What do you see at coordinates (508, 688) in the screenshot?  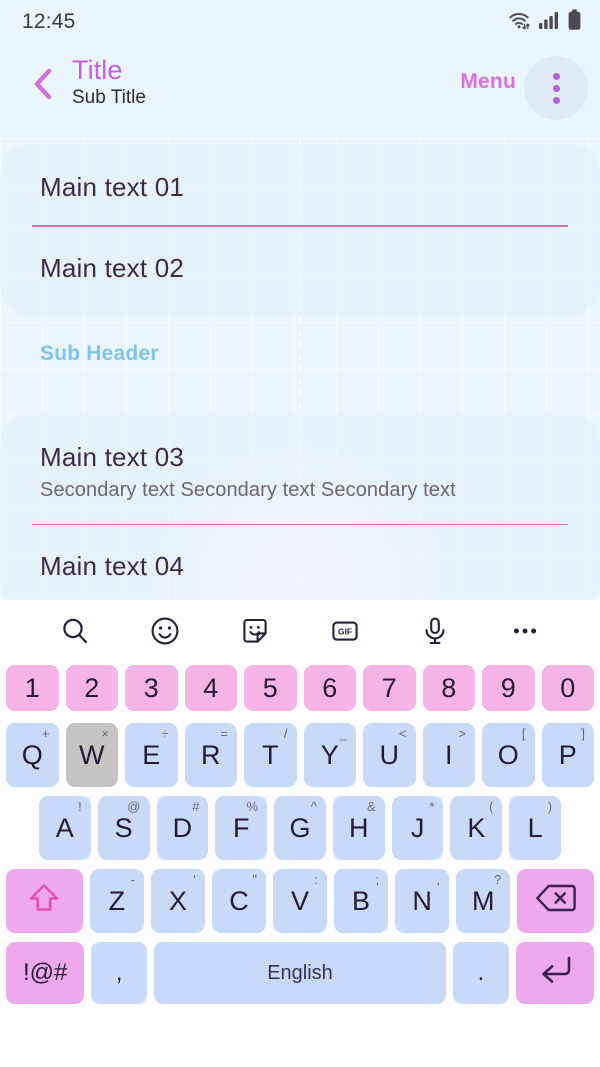 I see `key-9: 9` at bounding box center [508, 688].